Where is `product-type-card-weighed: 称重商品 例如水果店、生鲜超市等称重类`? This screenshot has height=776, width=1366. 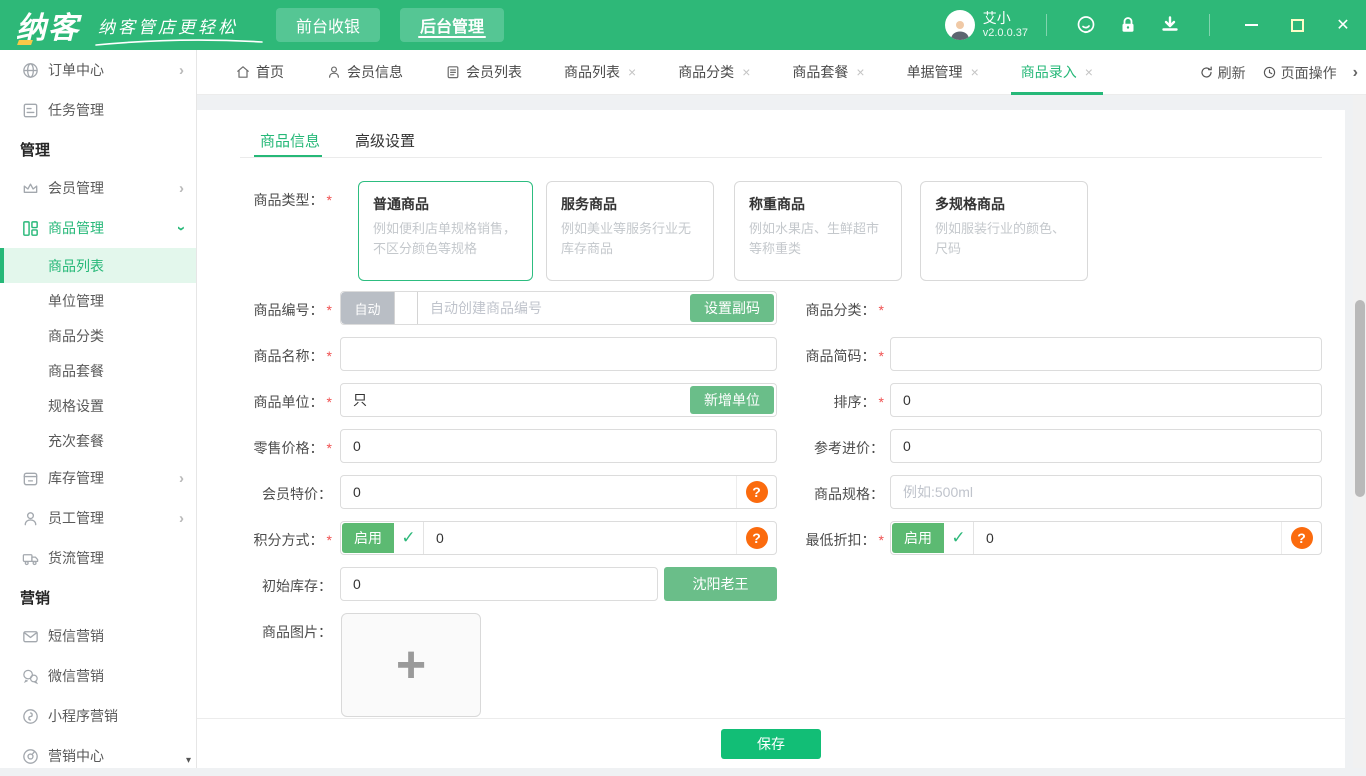
product-type-card-weighed: 称重商品 例如水果店、生鲜超市等称重类 is located at coordinates (818, 231).